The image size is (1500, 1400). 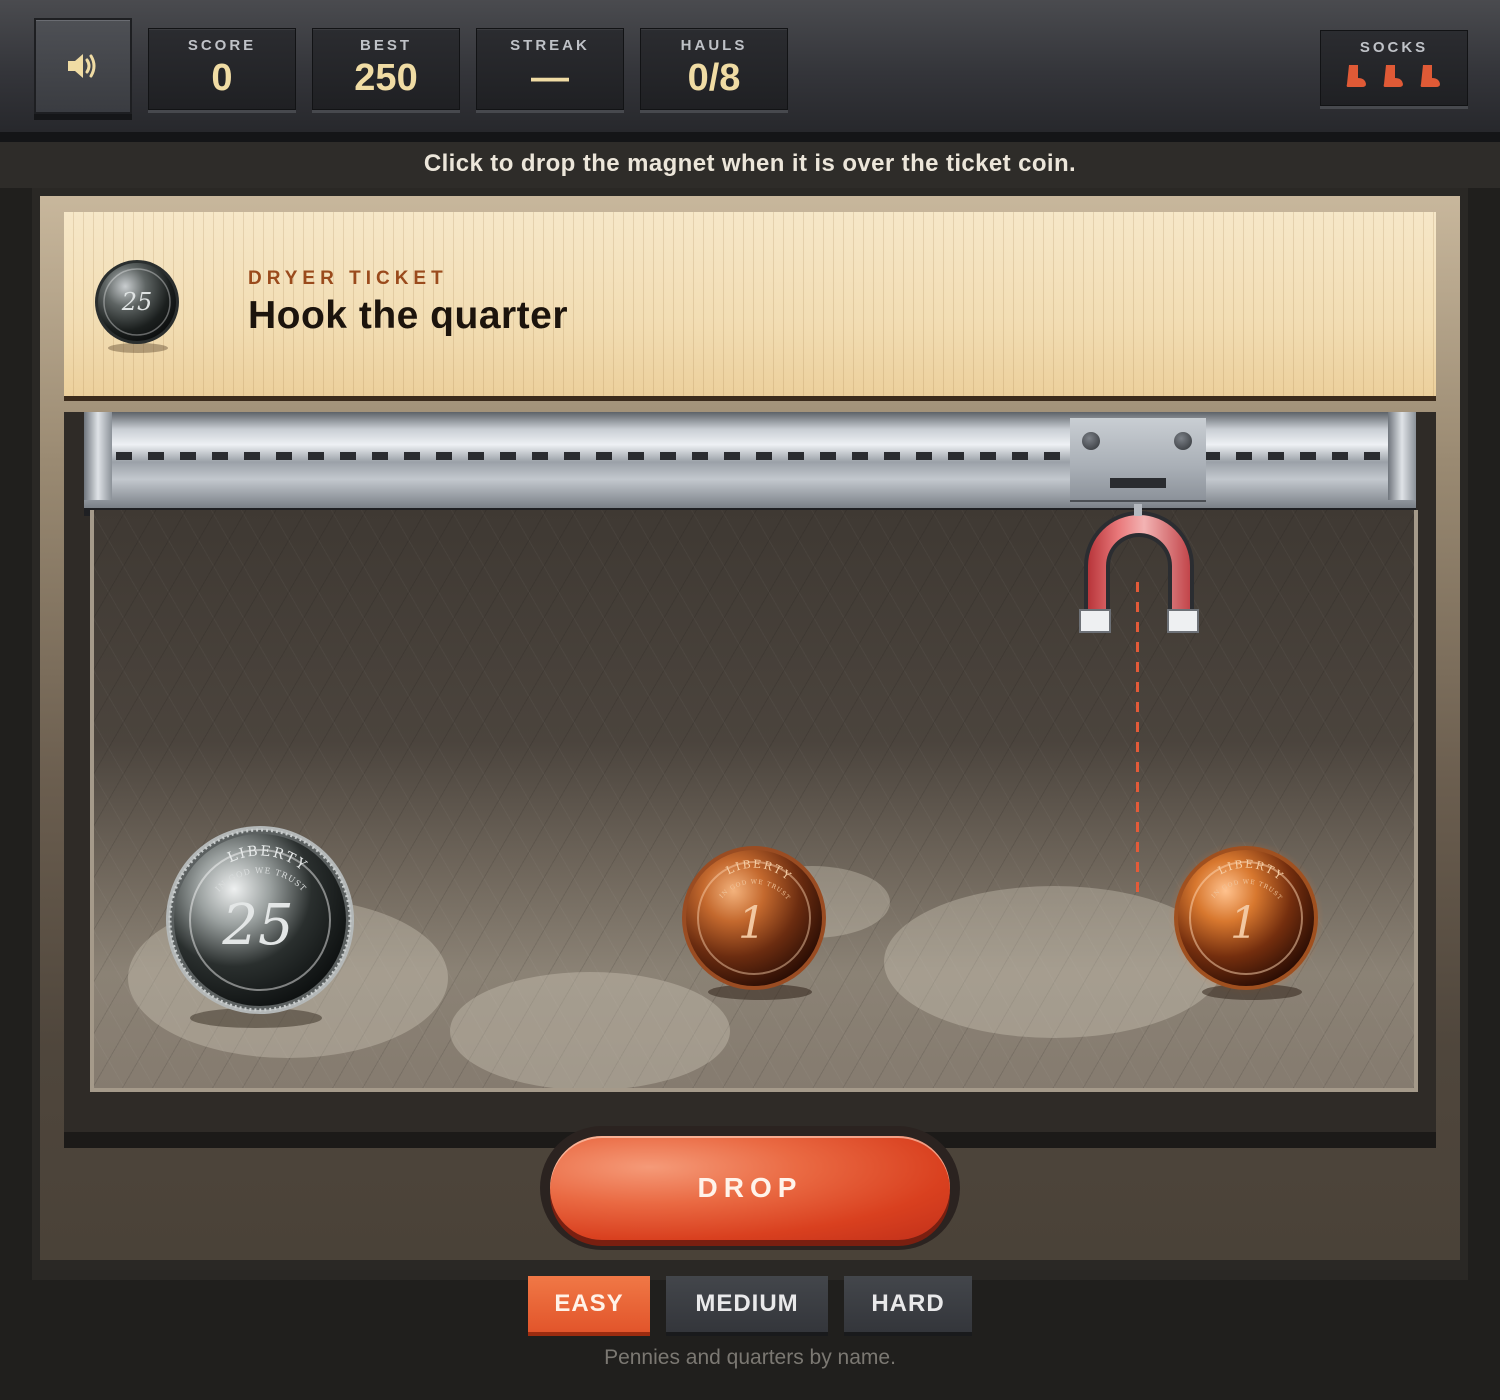 What do you see at coordinates (385, 45) in the screenshot?
I see `best-label: BEST` at bounding box center [385, 45].